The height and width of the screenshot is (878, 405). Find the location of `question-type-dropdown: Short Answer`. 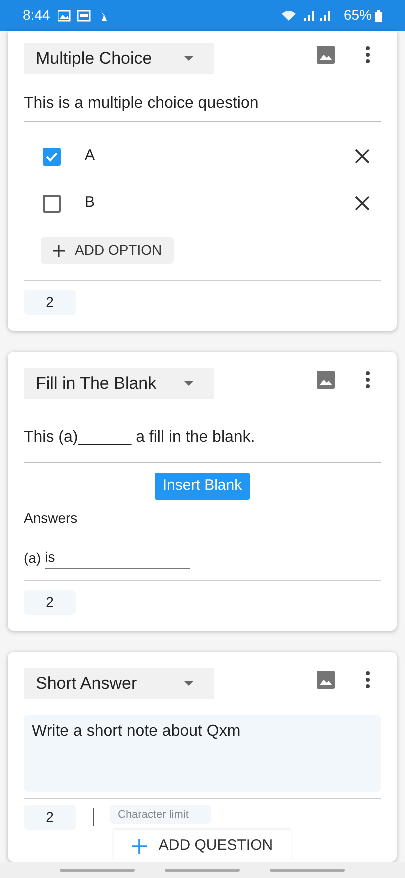

question-type-dropdown: Short Answer is located at coordinates (119, 683).